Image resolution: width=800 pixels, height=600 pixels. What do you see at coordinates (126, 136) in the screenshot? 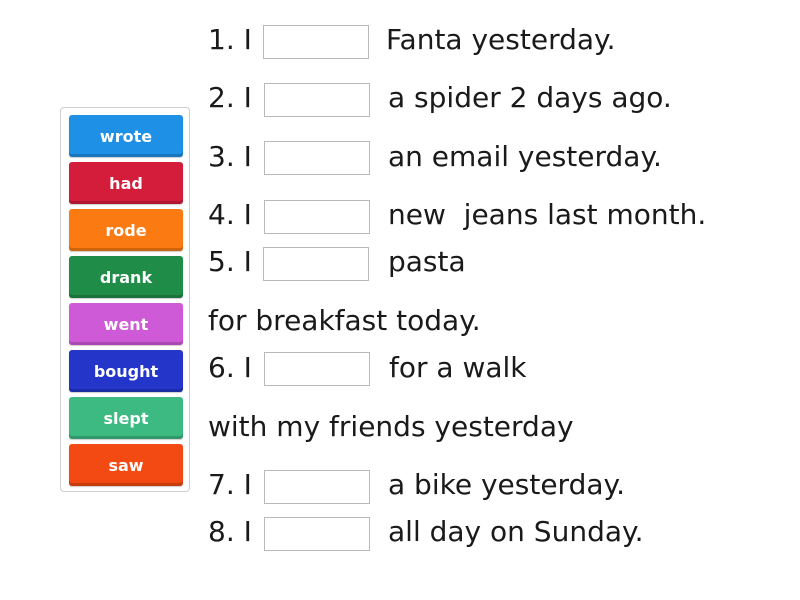
I see `word-tile-wrote: wrote` at bounding box center [126, 136].